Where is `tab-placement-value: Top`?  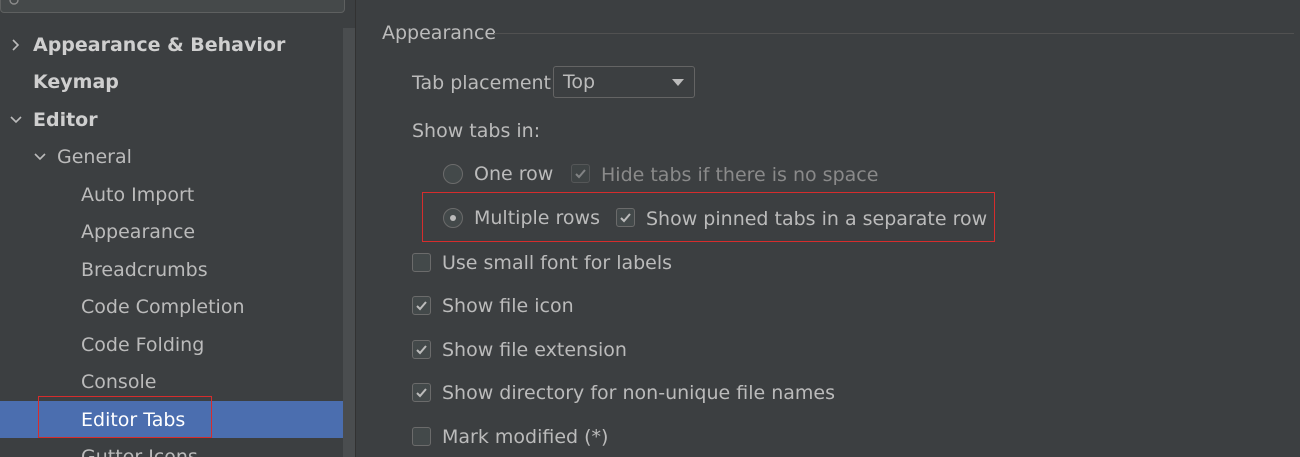 tab-placement-value: Top is located at coordinates (579, 82).